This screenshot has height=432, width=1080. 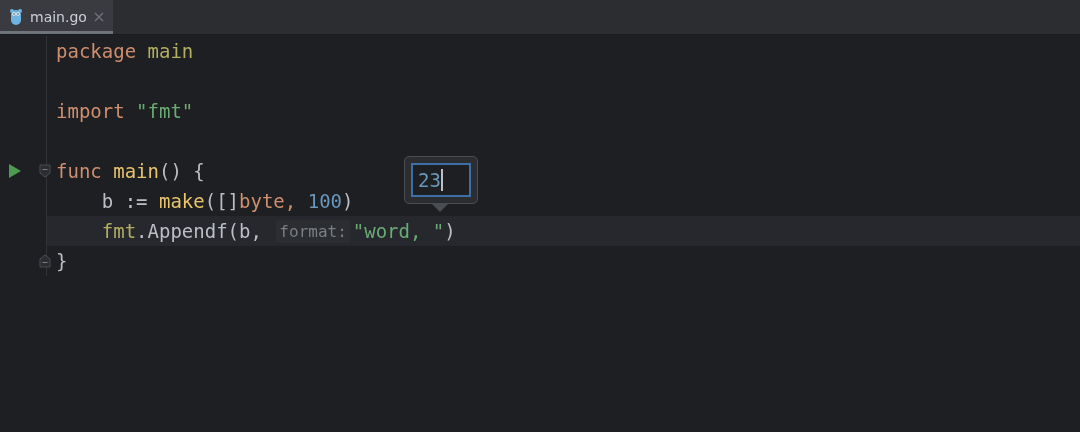 What do you see at coordinates (124, 201) in the screenshot?
I see `code-token: b :=` at bounding box center [124, 201].